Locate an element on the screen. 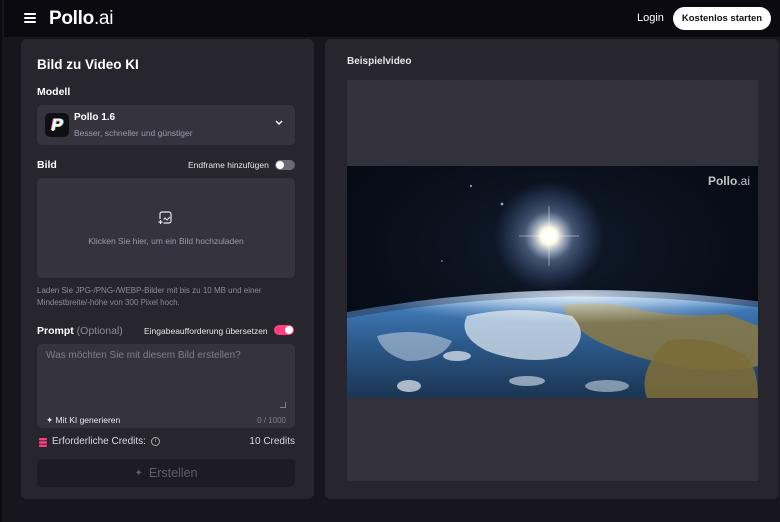 This screenshot has height=522, width=780. endframe-toggle-label: Endframe hinzufügen is located at coordinates (228, 165).